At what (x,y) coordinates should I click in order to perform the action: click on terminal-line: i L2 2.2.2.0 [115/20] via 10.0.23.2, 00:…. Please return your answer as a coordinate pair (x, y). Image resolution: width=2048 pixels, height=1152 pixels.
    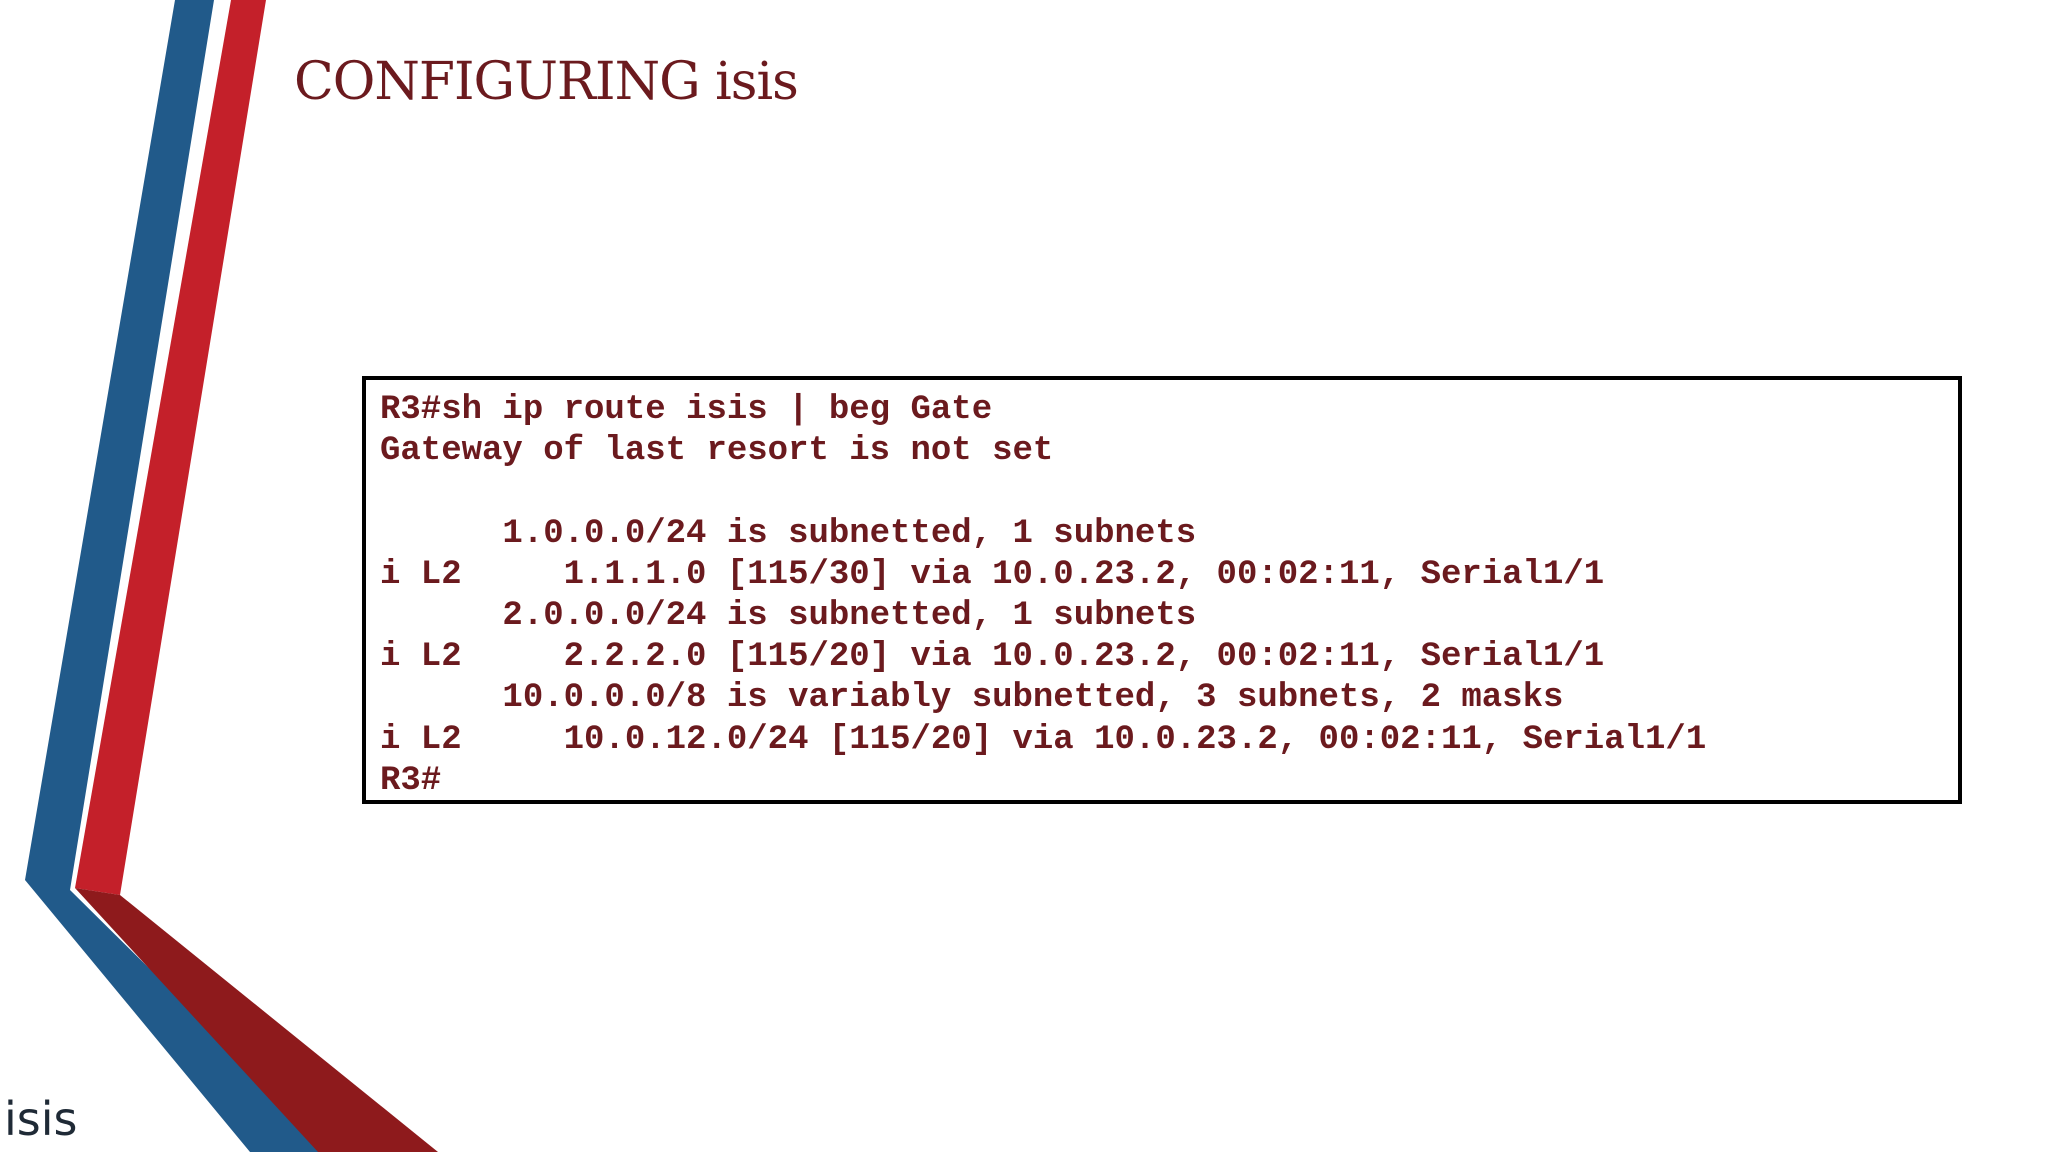
    Looking at the image, I should click on (992, 657).